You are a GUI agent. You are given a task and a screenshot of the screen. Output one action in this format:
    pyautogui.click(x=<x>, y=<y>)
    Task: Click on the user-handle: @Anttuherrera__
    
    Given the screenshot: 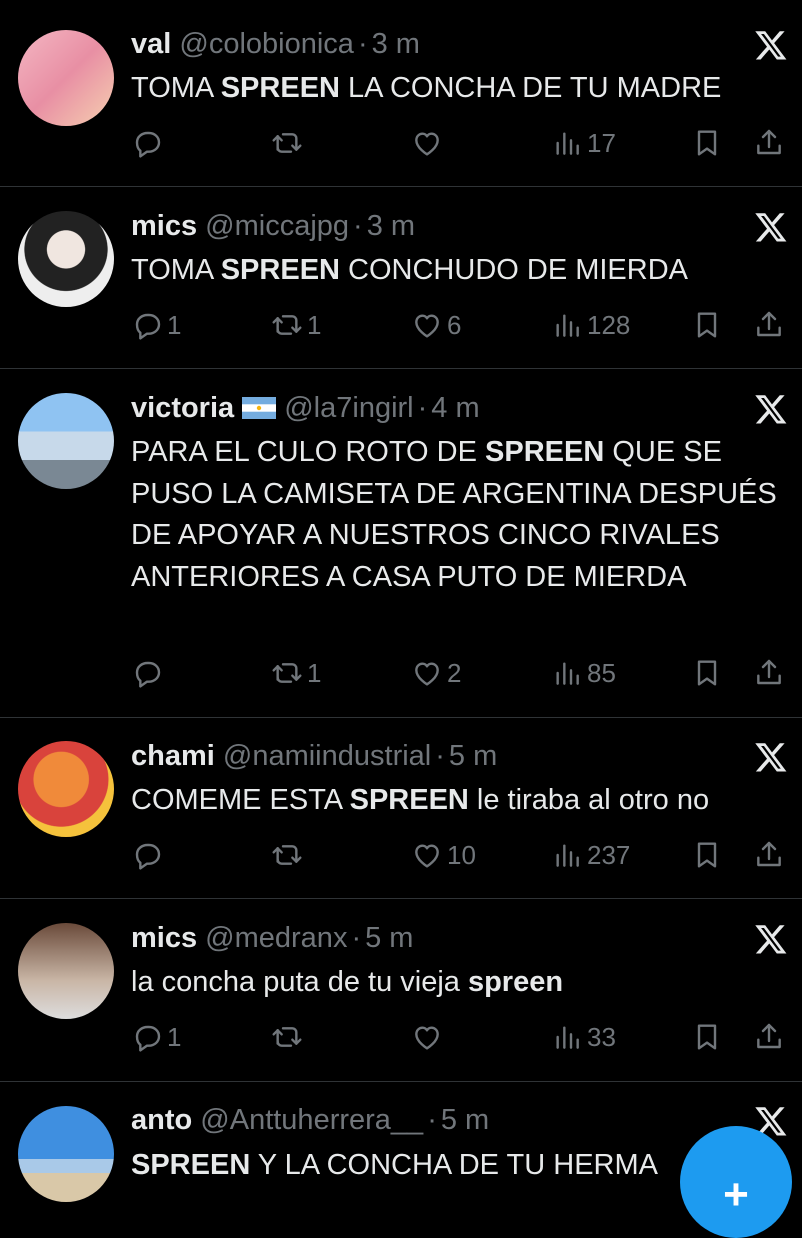 What is the action you would take?
    pyautogui.click(x=311, y=1120)
    